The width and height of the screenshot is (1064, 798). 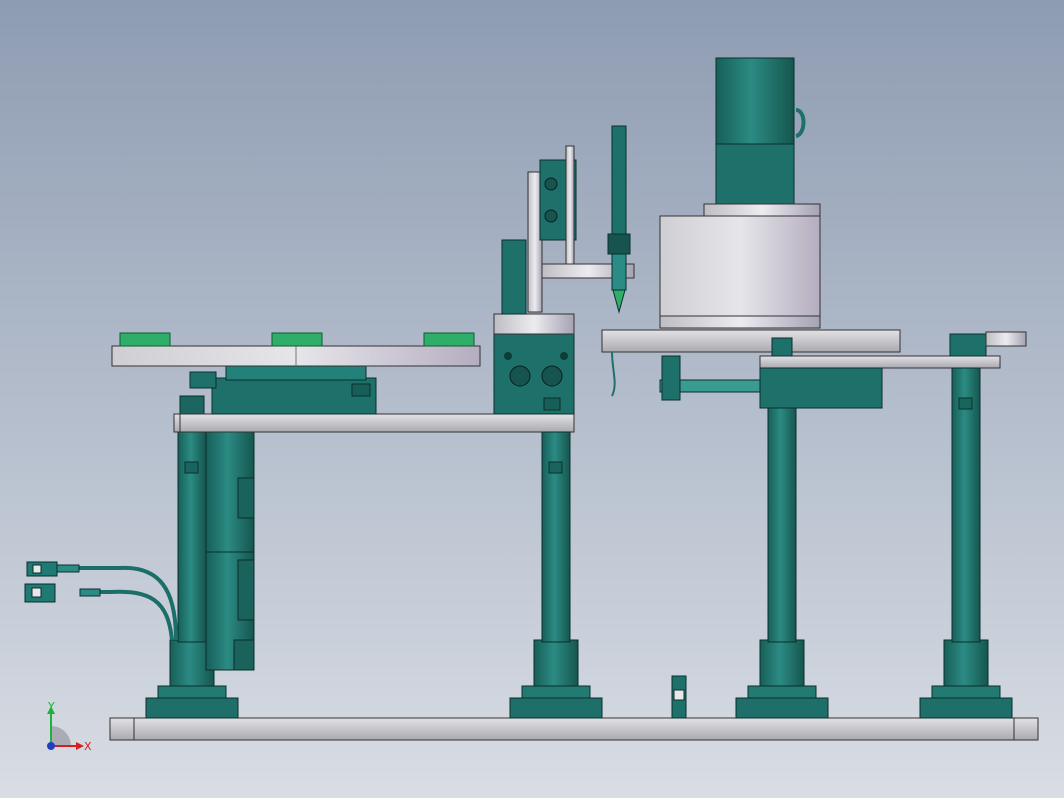 I want to click on rotary-indexer, so click(x=283, y=390).